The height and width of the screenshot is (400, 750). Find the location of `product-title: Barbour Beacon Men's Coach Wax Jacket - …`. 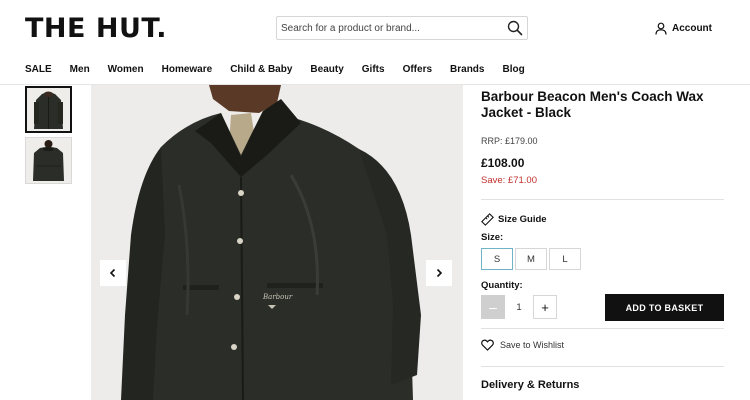

product-title: Barbour Beacon Men's Coach Wax Jacket - … is located at coordinates (592, 104).